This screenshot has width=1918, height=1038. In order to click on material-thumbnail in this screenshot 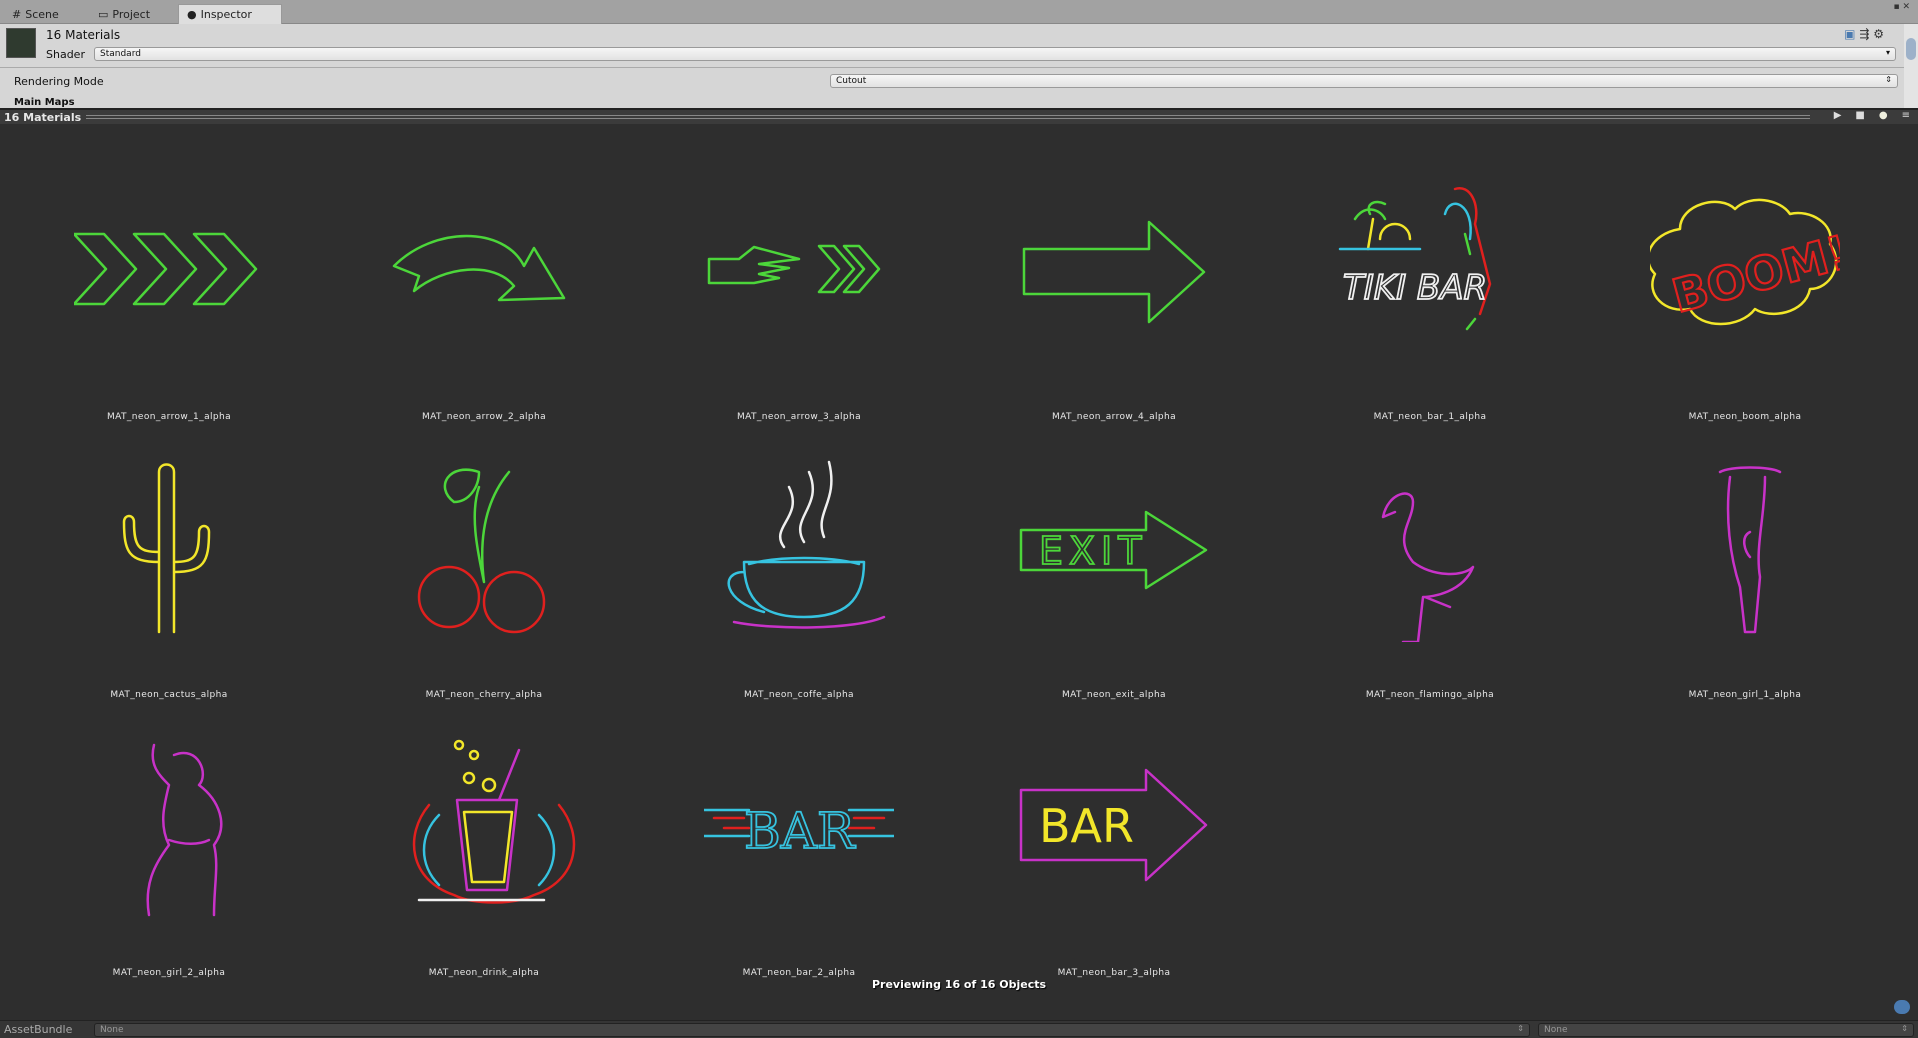, I will do `click(21, 43)`.